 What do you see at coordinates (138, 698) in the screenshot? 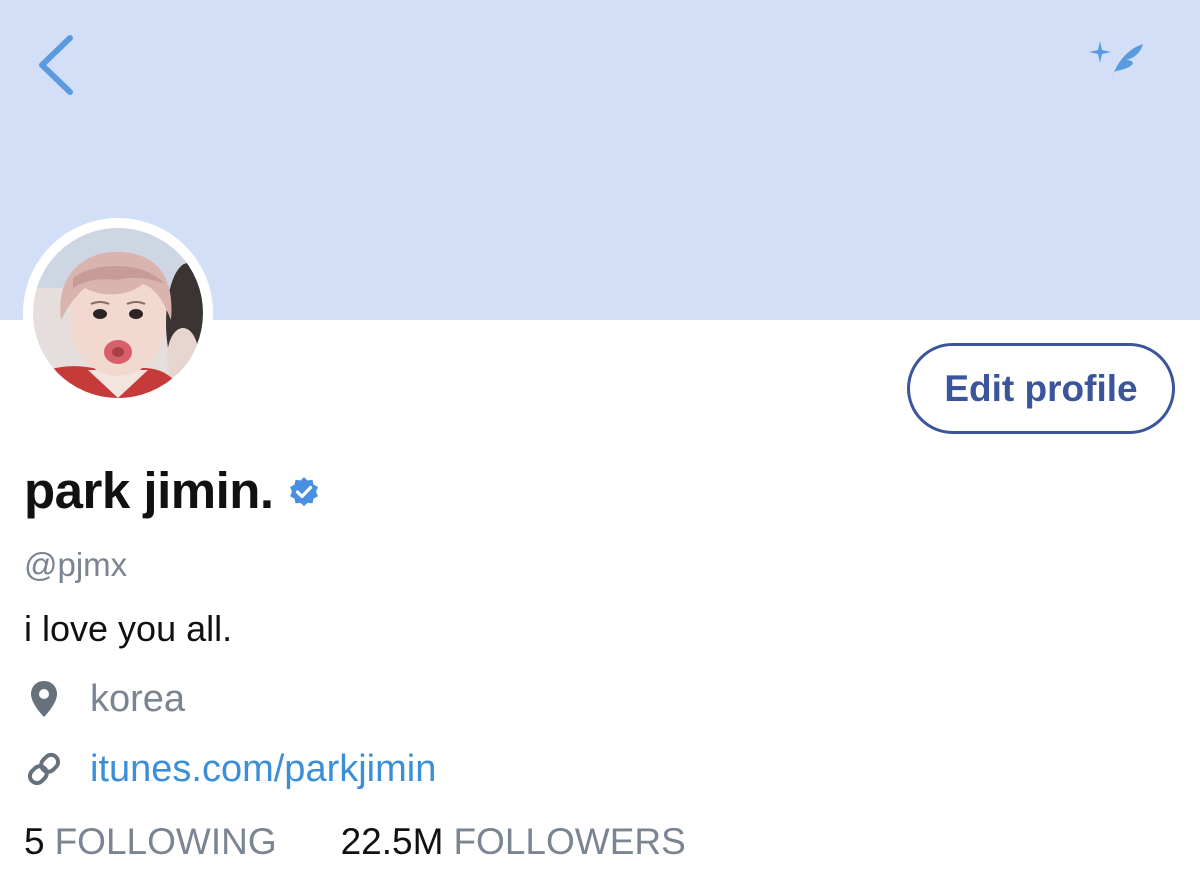
I see `location-text: korea` at bounding box center [138, 698].